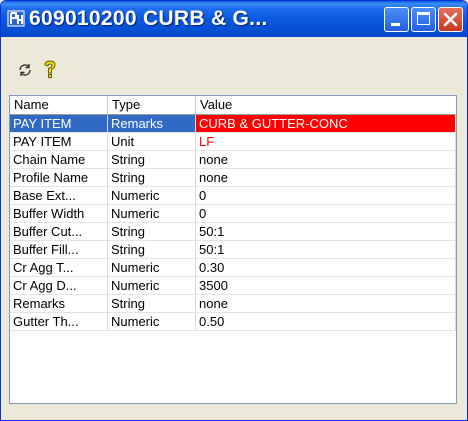  Describe the element at coordinates (59, 214) in the screenshot. I see `cell-name: Buffer Width` at that location.